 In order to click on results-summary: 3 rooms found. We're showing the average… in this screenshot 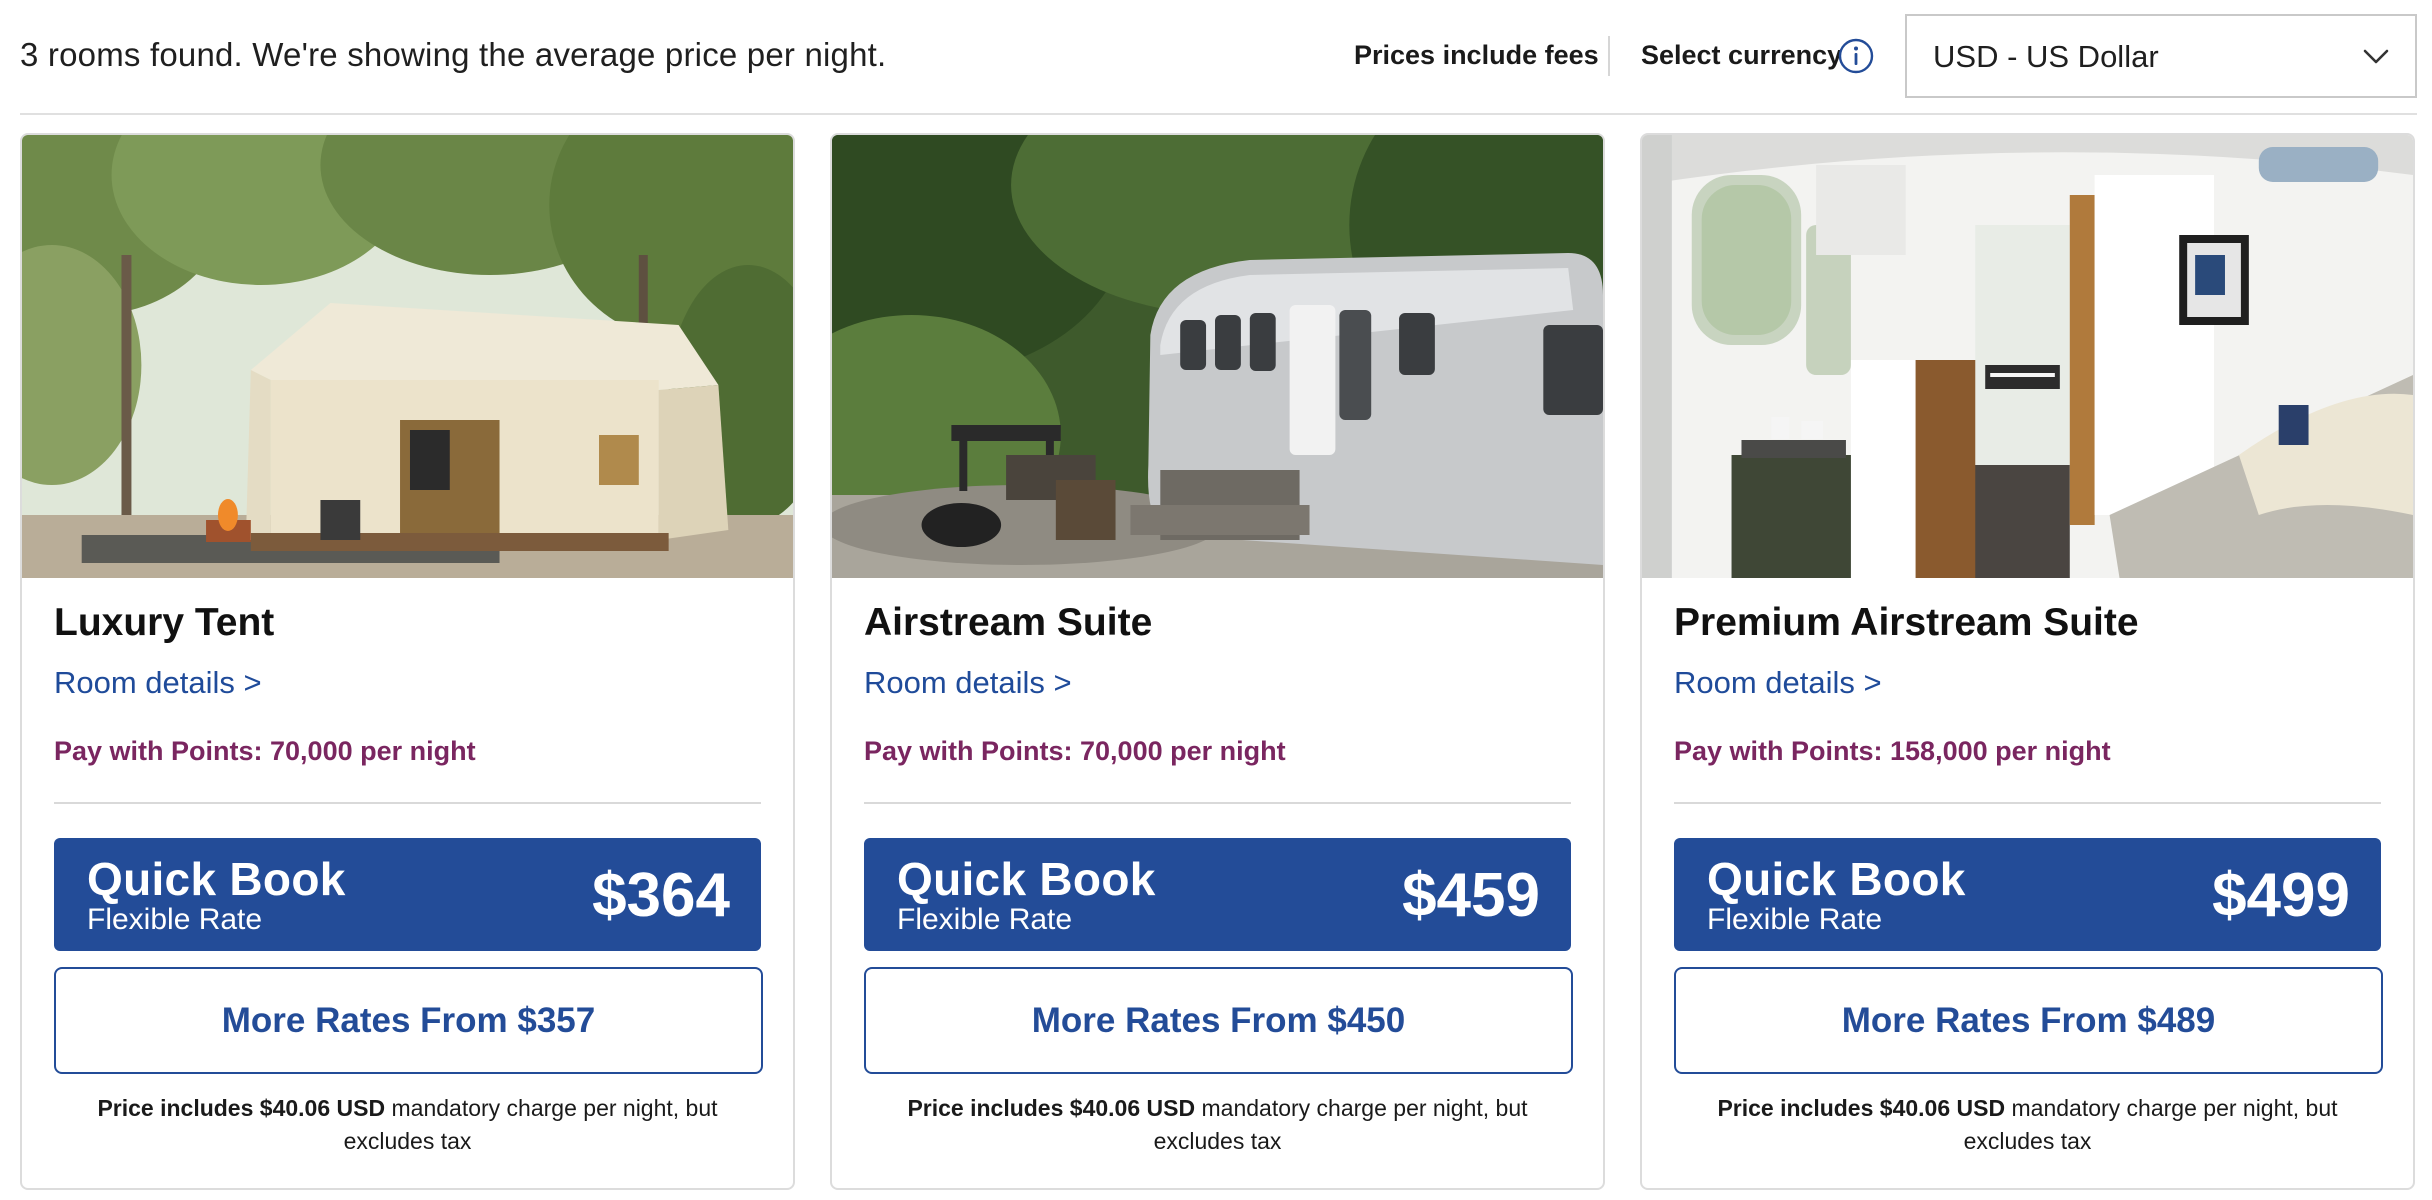, I will do `click(453, 54)`.